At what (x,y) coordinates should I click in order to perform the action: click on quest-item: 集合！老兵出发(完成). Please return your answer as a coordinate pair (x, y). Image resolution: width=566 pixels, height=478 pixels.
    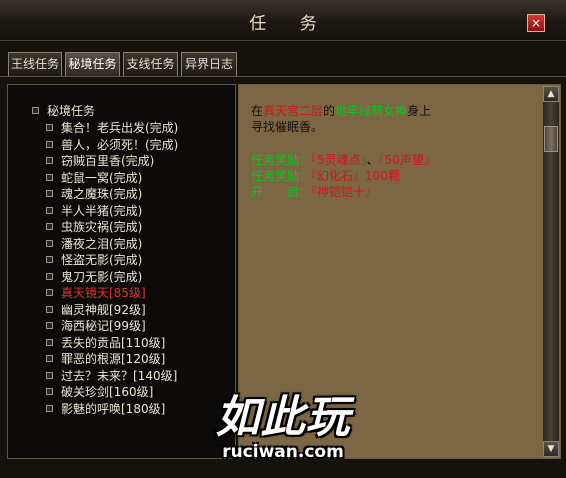
    Looking at the image, I should click on (112, 128).